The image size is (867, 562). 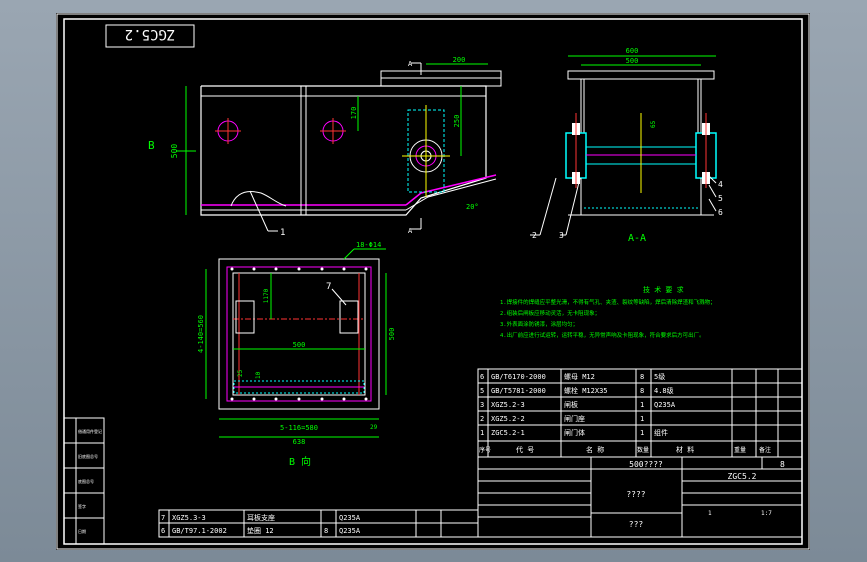 What do you see at coordinates (299, 428) in the screenshot?
I see `dim-5116: 5-116=580` at bounding box center [299, 428].